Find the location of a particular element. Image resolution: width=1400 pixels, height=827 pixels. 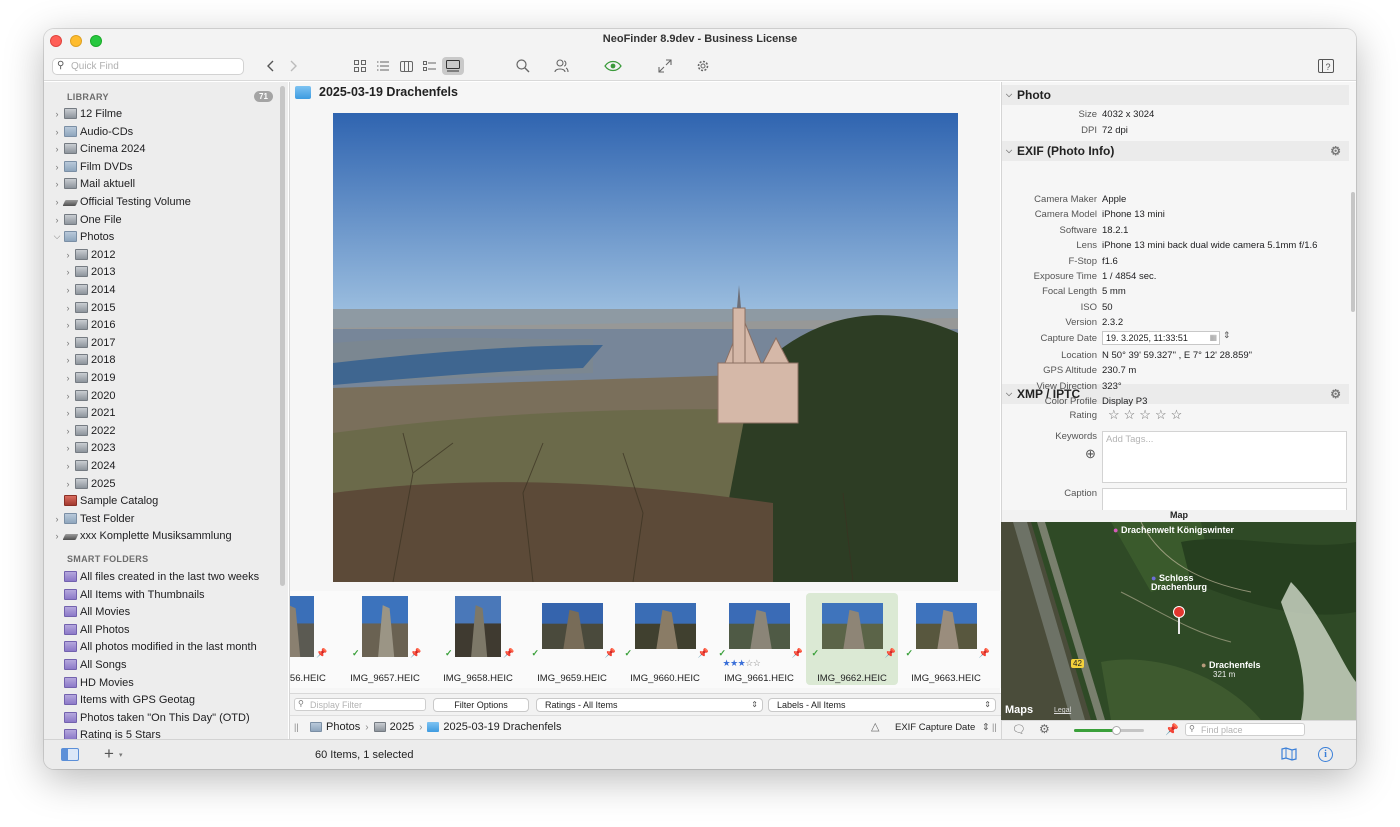

preview-button is located at coordinates (613, 66).